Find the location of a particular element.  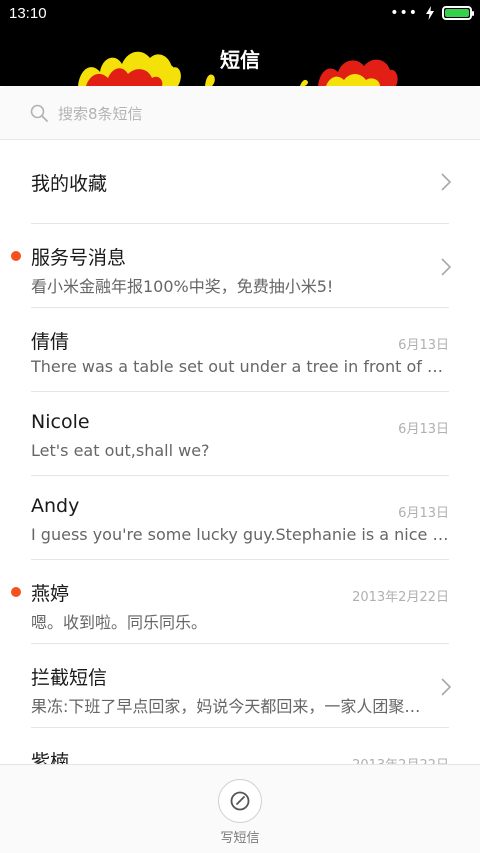

list-item-service-messages: 服务号消息 看小米金融年报100%中奖，免费抽小米5! is located at coordinates (240, 266).